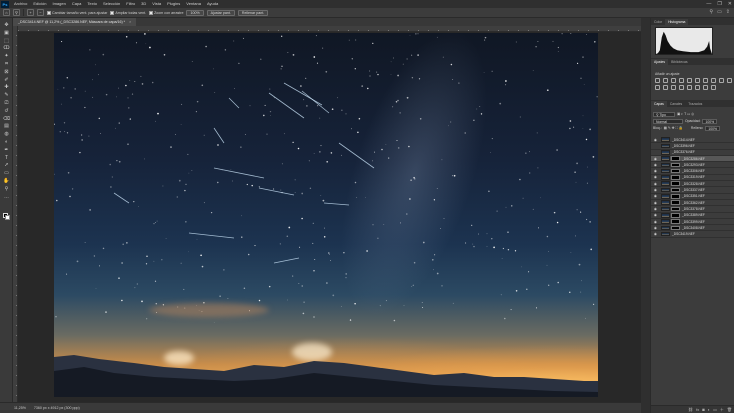 This screenshot has height=413, width=734. Describe the element at coordinates (195, 12) in the screenshot. I see `zoom-100-button: 100%` at that location.